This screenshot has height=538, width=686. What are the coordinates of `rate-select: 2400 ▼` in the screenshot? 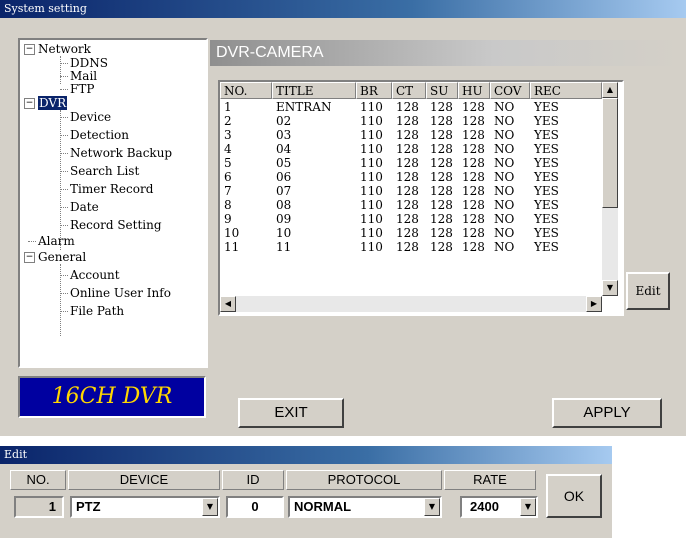 It's located at (499, 507).